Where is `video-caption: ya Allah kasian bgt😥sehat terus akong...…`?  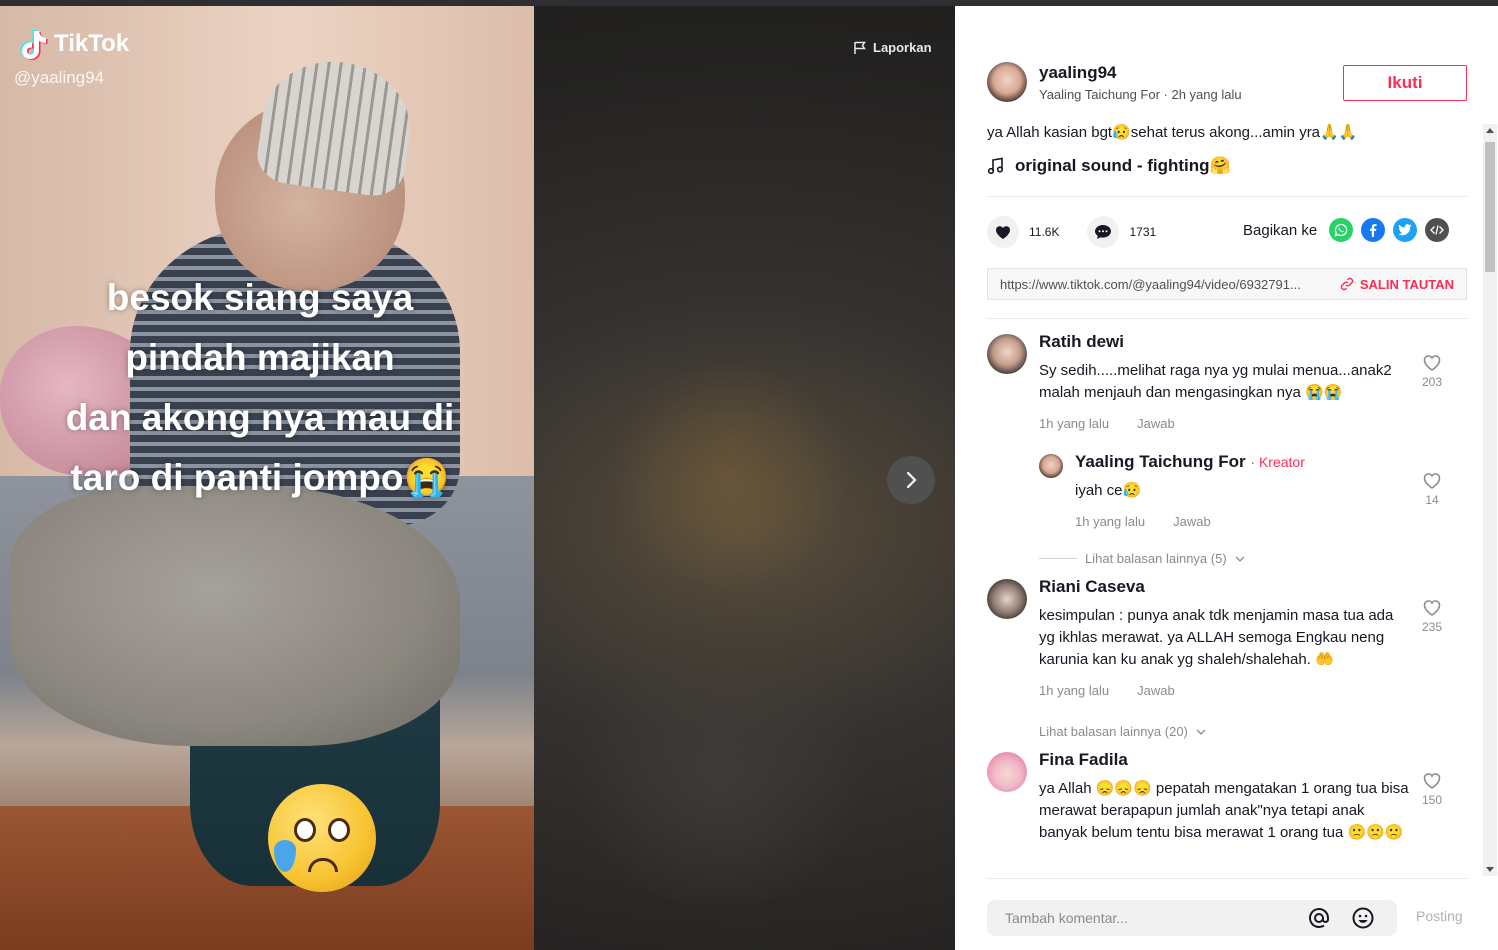
video-caption: ya Allah kasian bgt😥sehat terus akong...… is located at coordinates (1172, 132).